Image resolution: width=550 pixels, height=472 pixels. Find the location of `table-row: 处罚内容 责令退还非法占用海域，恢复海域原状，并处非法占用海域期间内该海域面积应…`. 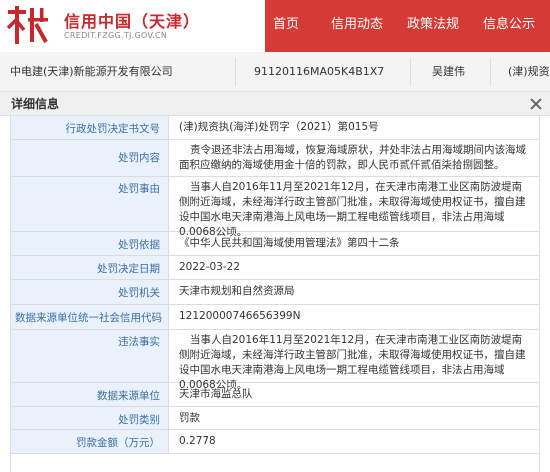

table-row: 处罚内容 责令退还非法占用海域，恢复海域原状，并处非法占用海域期间内该海域面积应… is located at coordinates (275, 158).